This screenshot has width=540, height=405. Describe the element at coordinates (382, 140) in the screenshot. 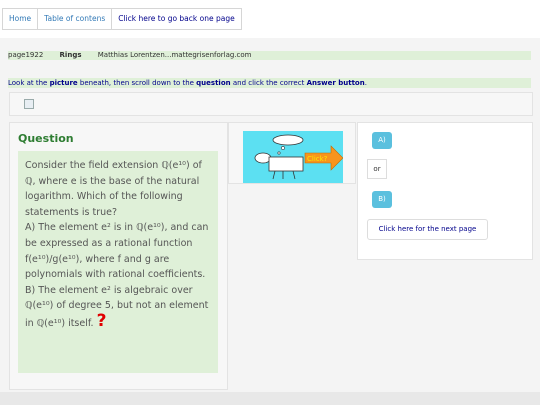

I see `answer-a-button: A)` at that location.